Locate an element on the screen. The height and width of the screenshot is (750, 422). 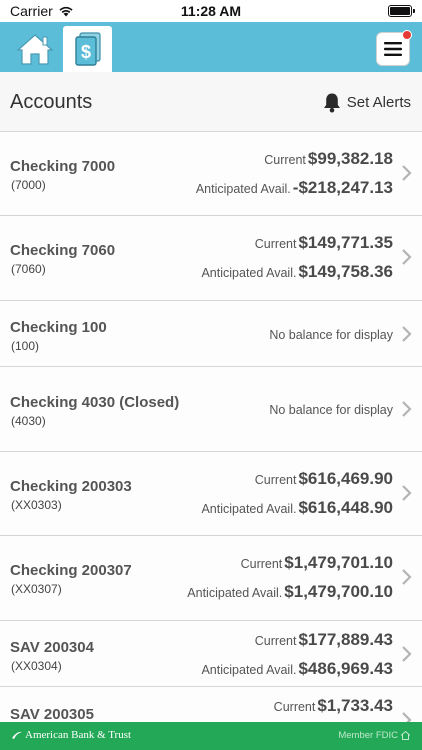
current-balance: Current $1,733.43 is located at coordinates (333, 706).